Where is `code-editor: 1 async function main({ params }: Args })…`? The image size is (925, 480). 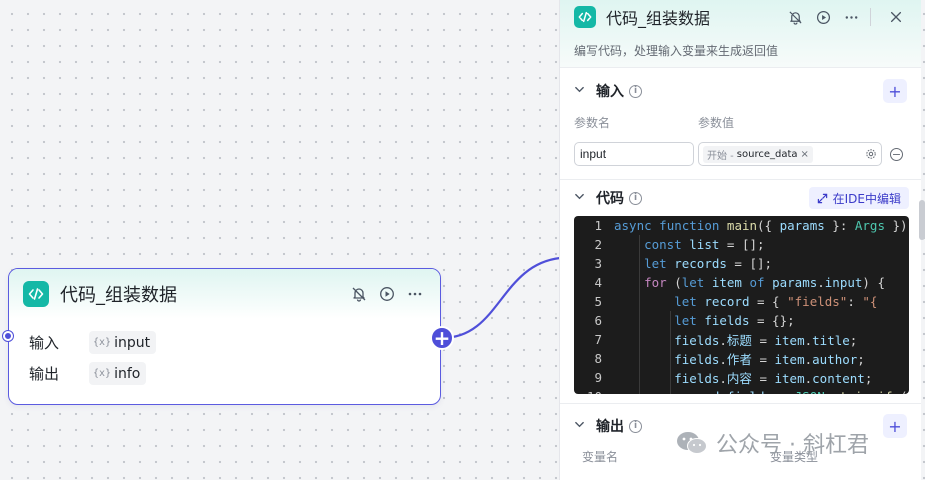 code-editor: 1 async function main({ params }: Args })… is located at coordinates (741, 305).